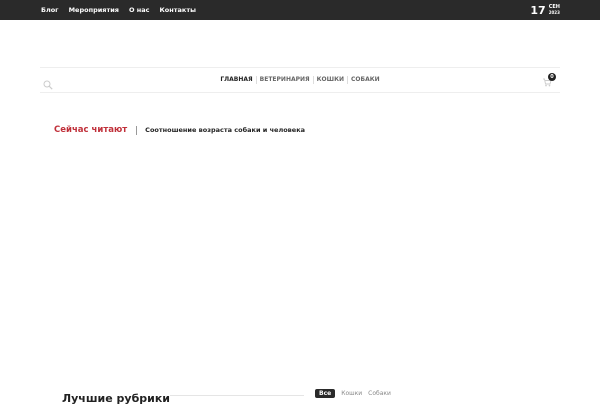 This screenshot has height=406, width=600. Describe the element at coordinates (331, 80) in the screenshot. I see `menu-item-cats: Кошки` at that location.